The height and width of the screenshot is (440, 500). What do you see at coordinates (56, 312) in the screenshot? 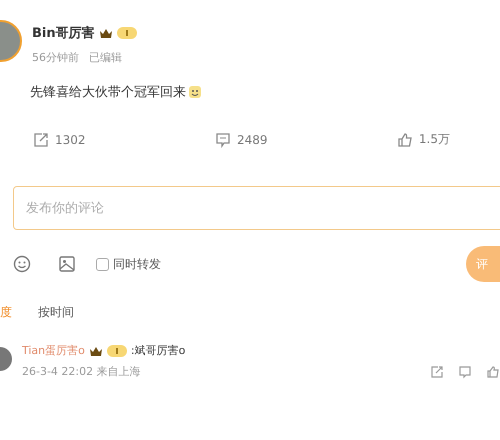
I see `sort-tab: 按时间` at bounding box center [56, 312].